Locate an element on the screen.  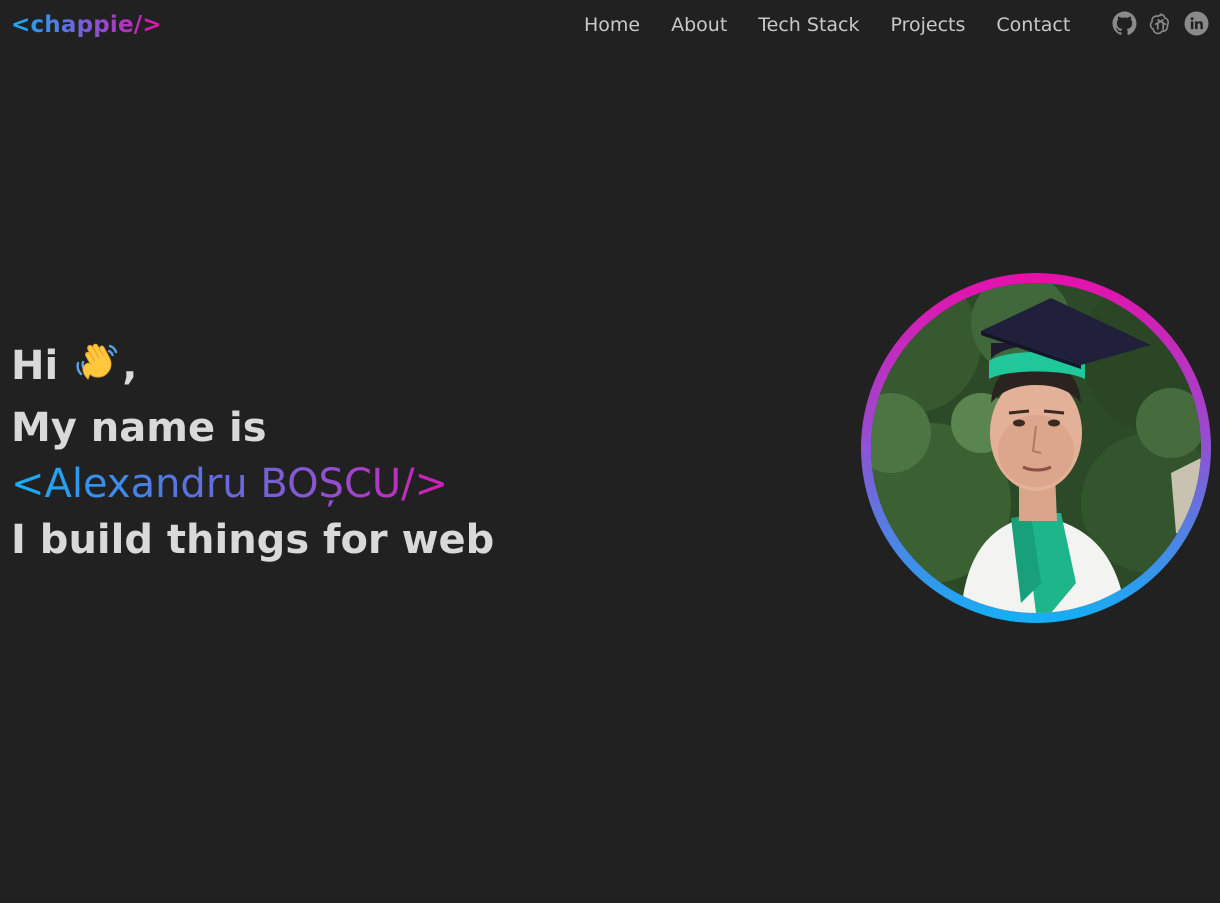
social-links is located at coordinates (1160, 23).